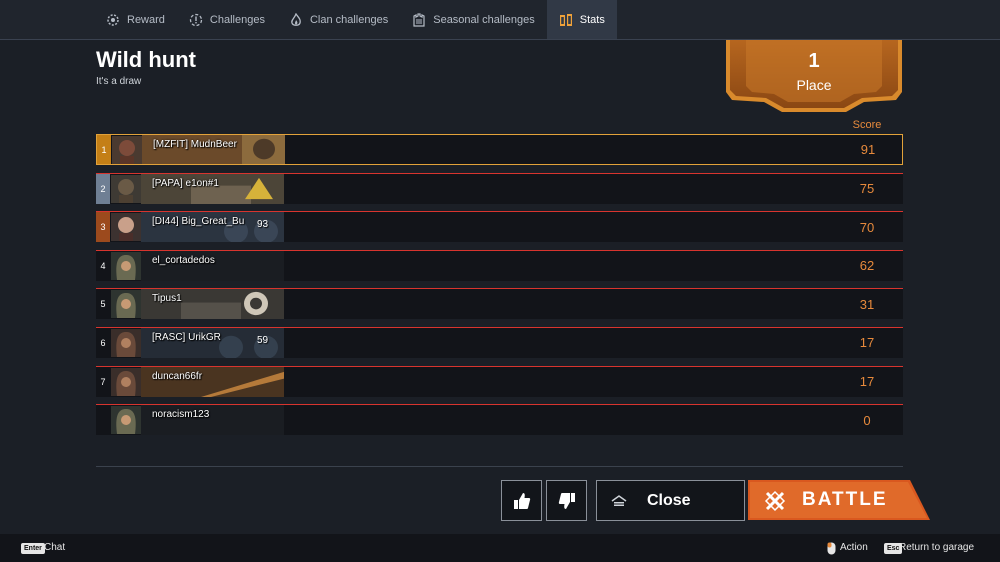  I want to click on table-row: 7 duncan66fr 17, so click(499, 381).